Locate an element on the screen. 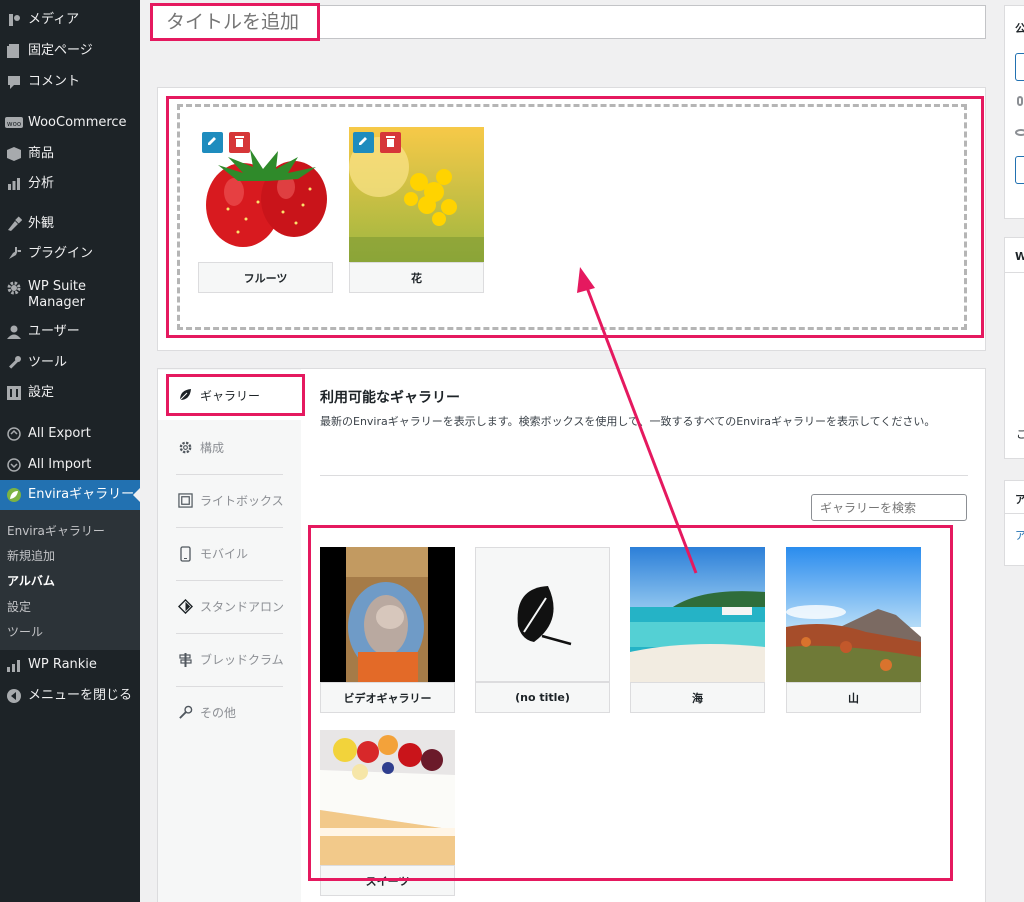 This screenshot has width=1024, height=902. gallery-search-input is located at coordinates (889, 507).